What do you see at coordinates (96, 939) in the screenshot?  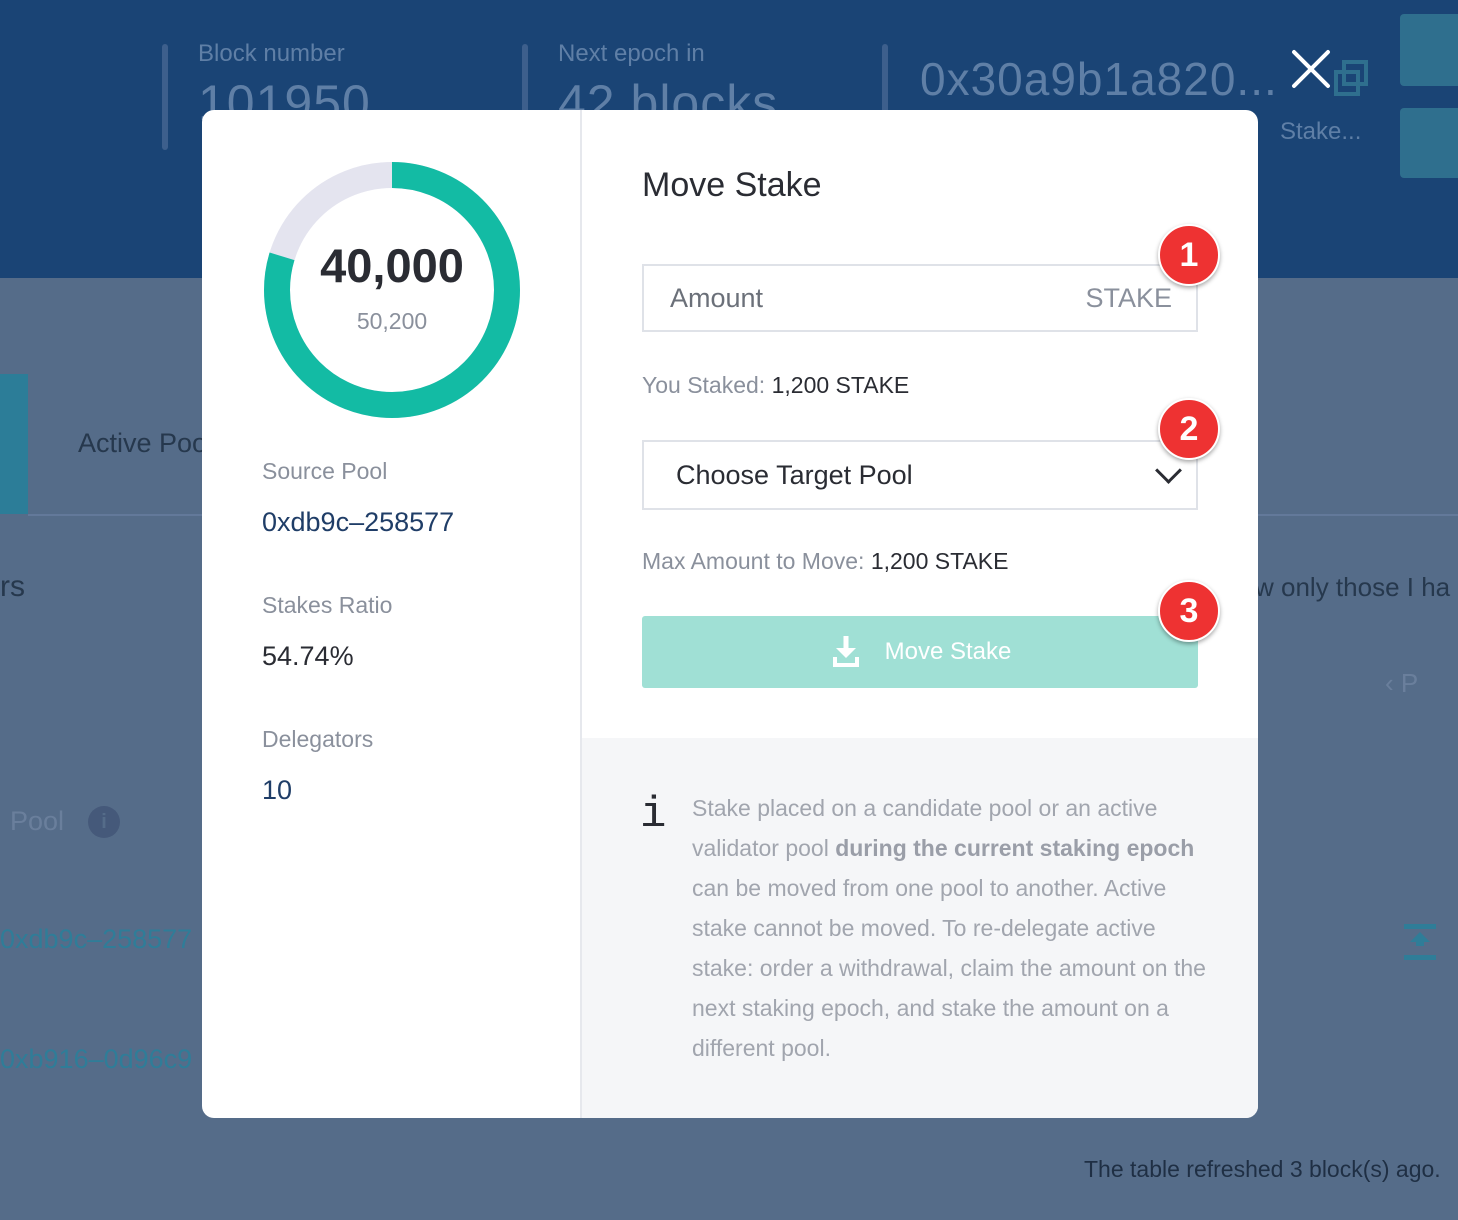 I see `table-row-pool-address: 0xdb9c–258577` at bounding box center [96, 939].